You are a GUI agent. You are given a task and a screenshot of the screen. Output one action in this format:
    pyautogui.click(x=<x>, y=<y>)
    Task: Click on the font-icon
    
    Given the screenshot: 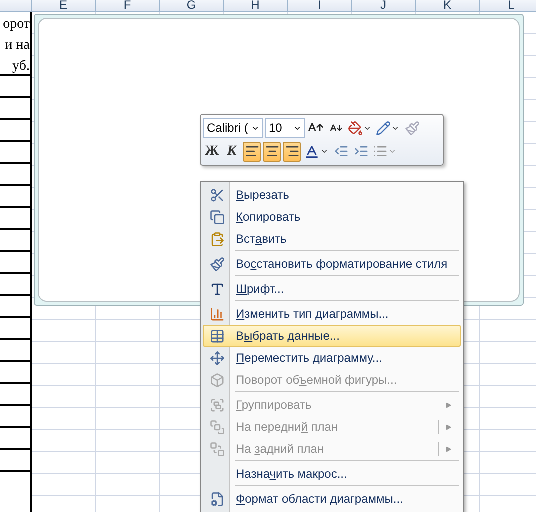 What is the action you would take?
    pyautogui.click(x=217, y=289)
    